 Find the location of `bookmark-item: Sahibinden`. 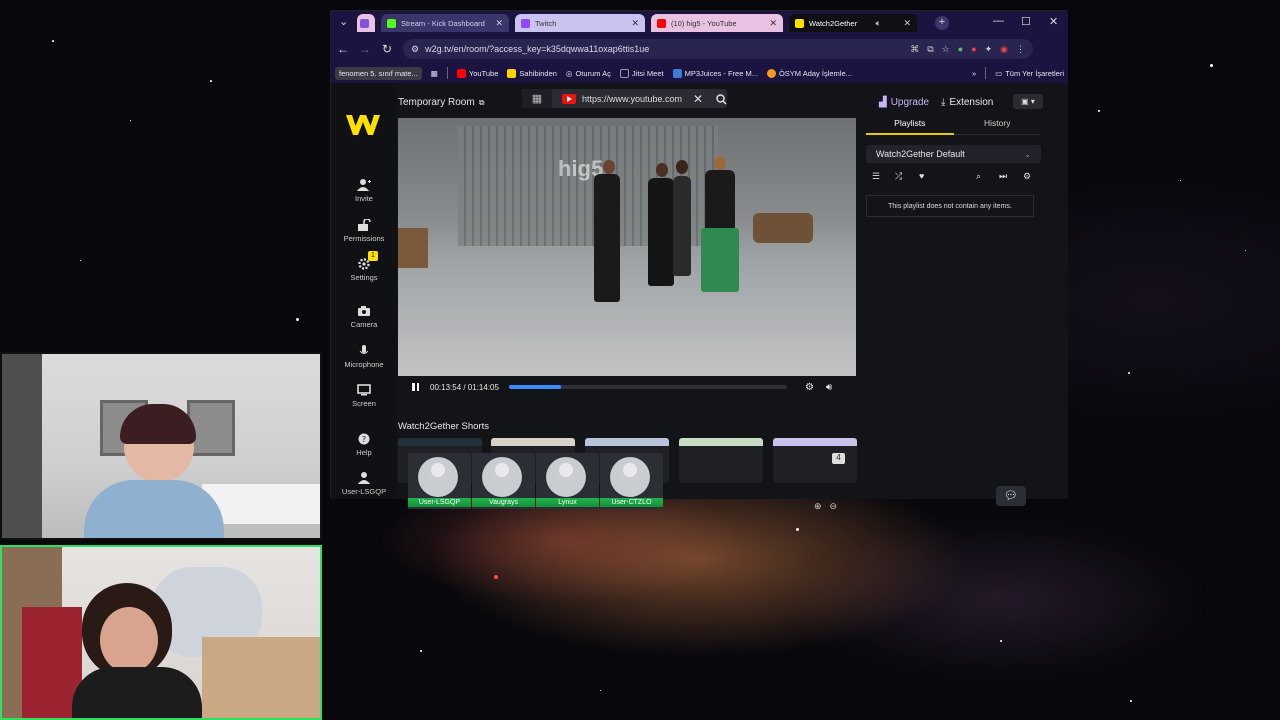

bookmark-item: Sahibinden is located at coordinates (532, 73).